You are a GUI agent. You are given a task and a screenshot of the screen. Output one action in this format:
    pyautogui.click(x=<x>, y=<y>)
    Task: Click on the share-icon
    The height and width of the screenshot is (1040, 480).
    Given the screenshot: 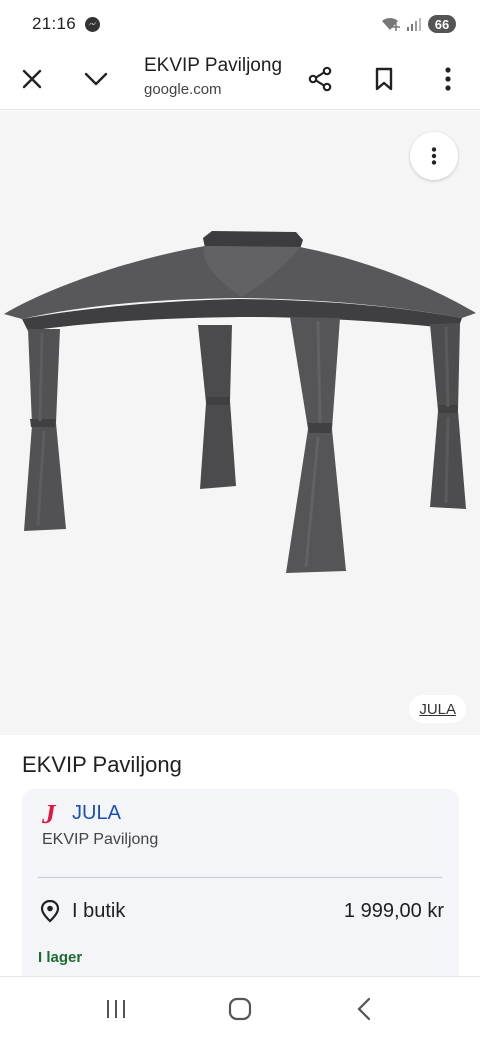 What is the action you would take?
    pyautogui.click(x=320, y=79)
    